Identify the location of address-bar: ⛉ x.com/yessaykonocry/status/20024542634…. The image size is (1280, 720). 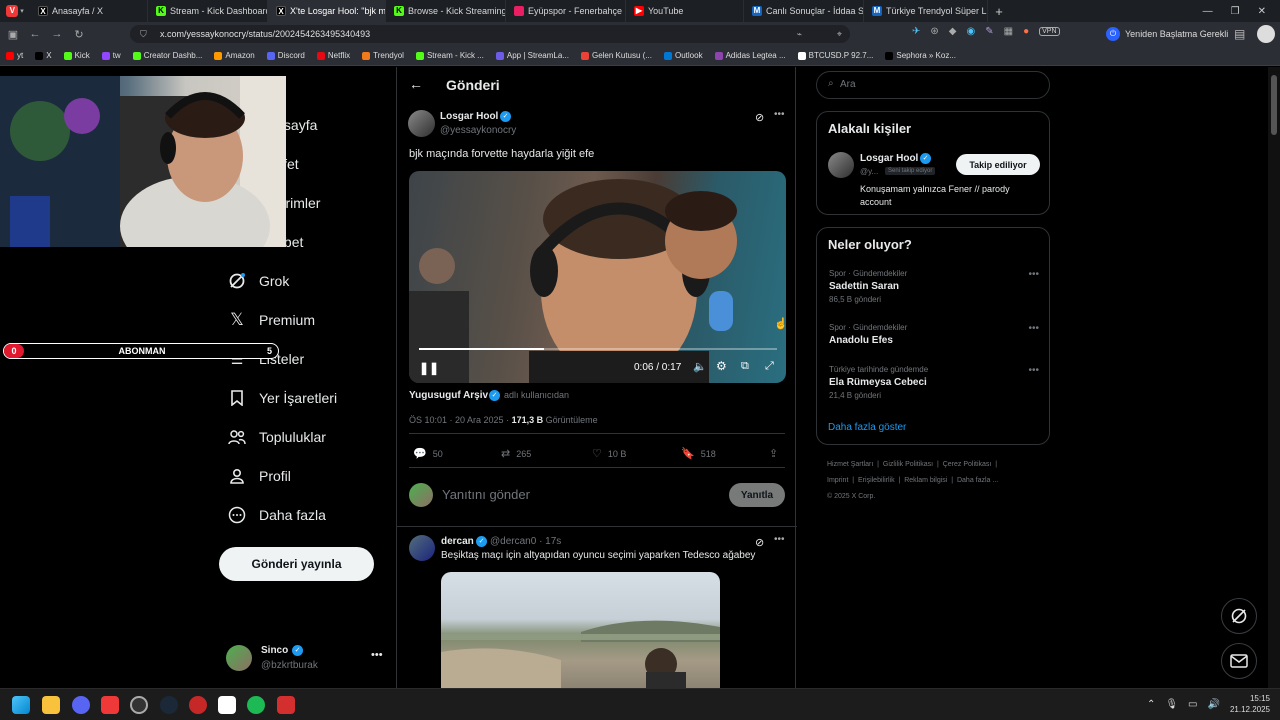
(490, 34).